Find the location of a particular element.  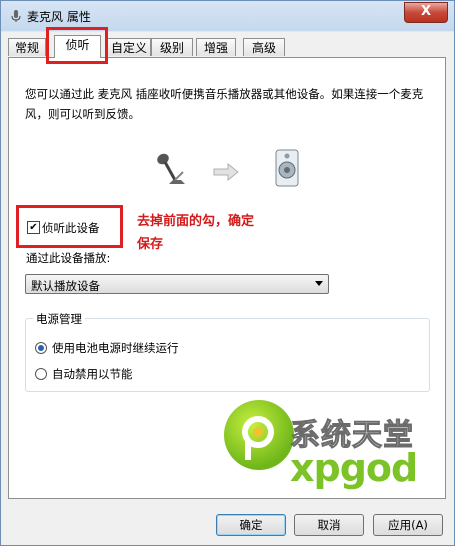

tab-general: 常规 is located at coordinates (27, 47).